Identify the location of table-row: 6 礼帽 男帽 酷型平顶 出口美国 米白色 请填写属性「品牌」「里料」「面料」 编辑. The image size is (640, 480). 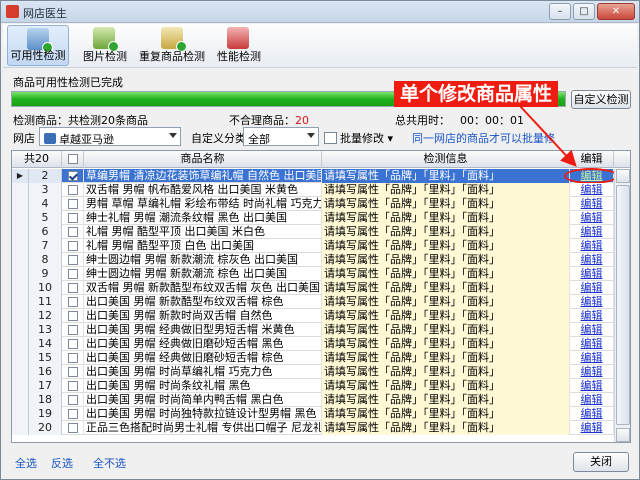
(313, 232).